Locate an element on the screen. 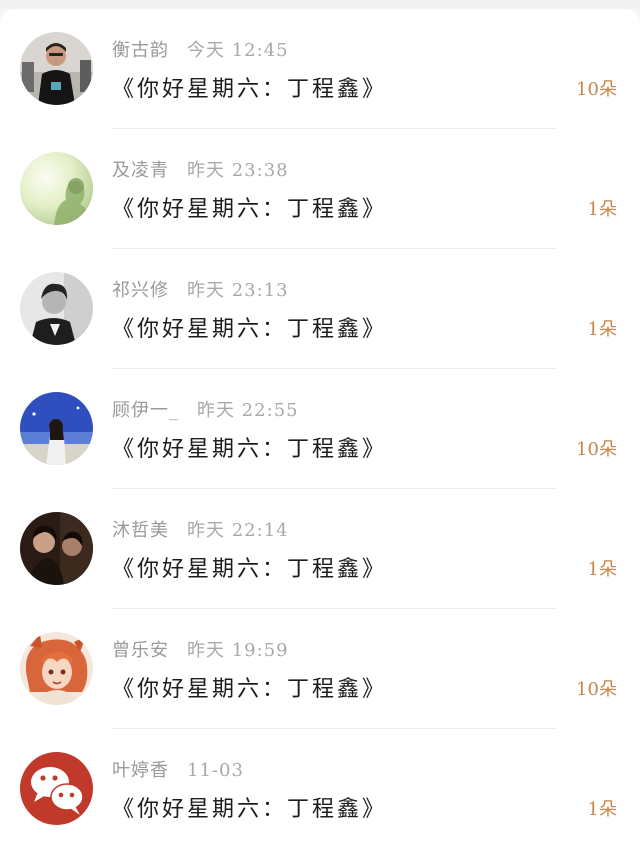  top-strip is located at coordinates (320, 4).